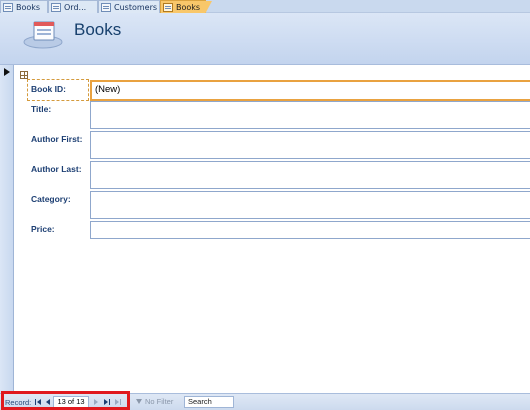 The image size is (530, 410). What do you see at coordinates (209, 402) in the screenshot?
I see `search-input: Search` at bounding box center [209, 402].